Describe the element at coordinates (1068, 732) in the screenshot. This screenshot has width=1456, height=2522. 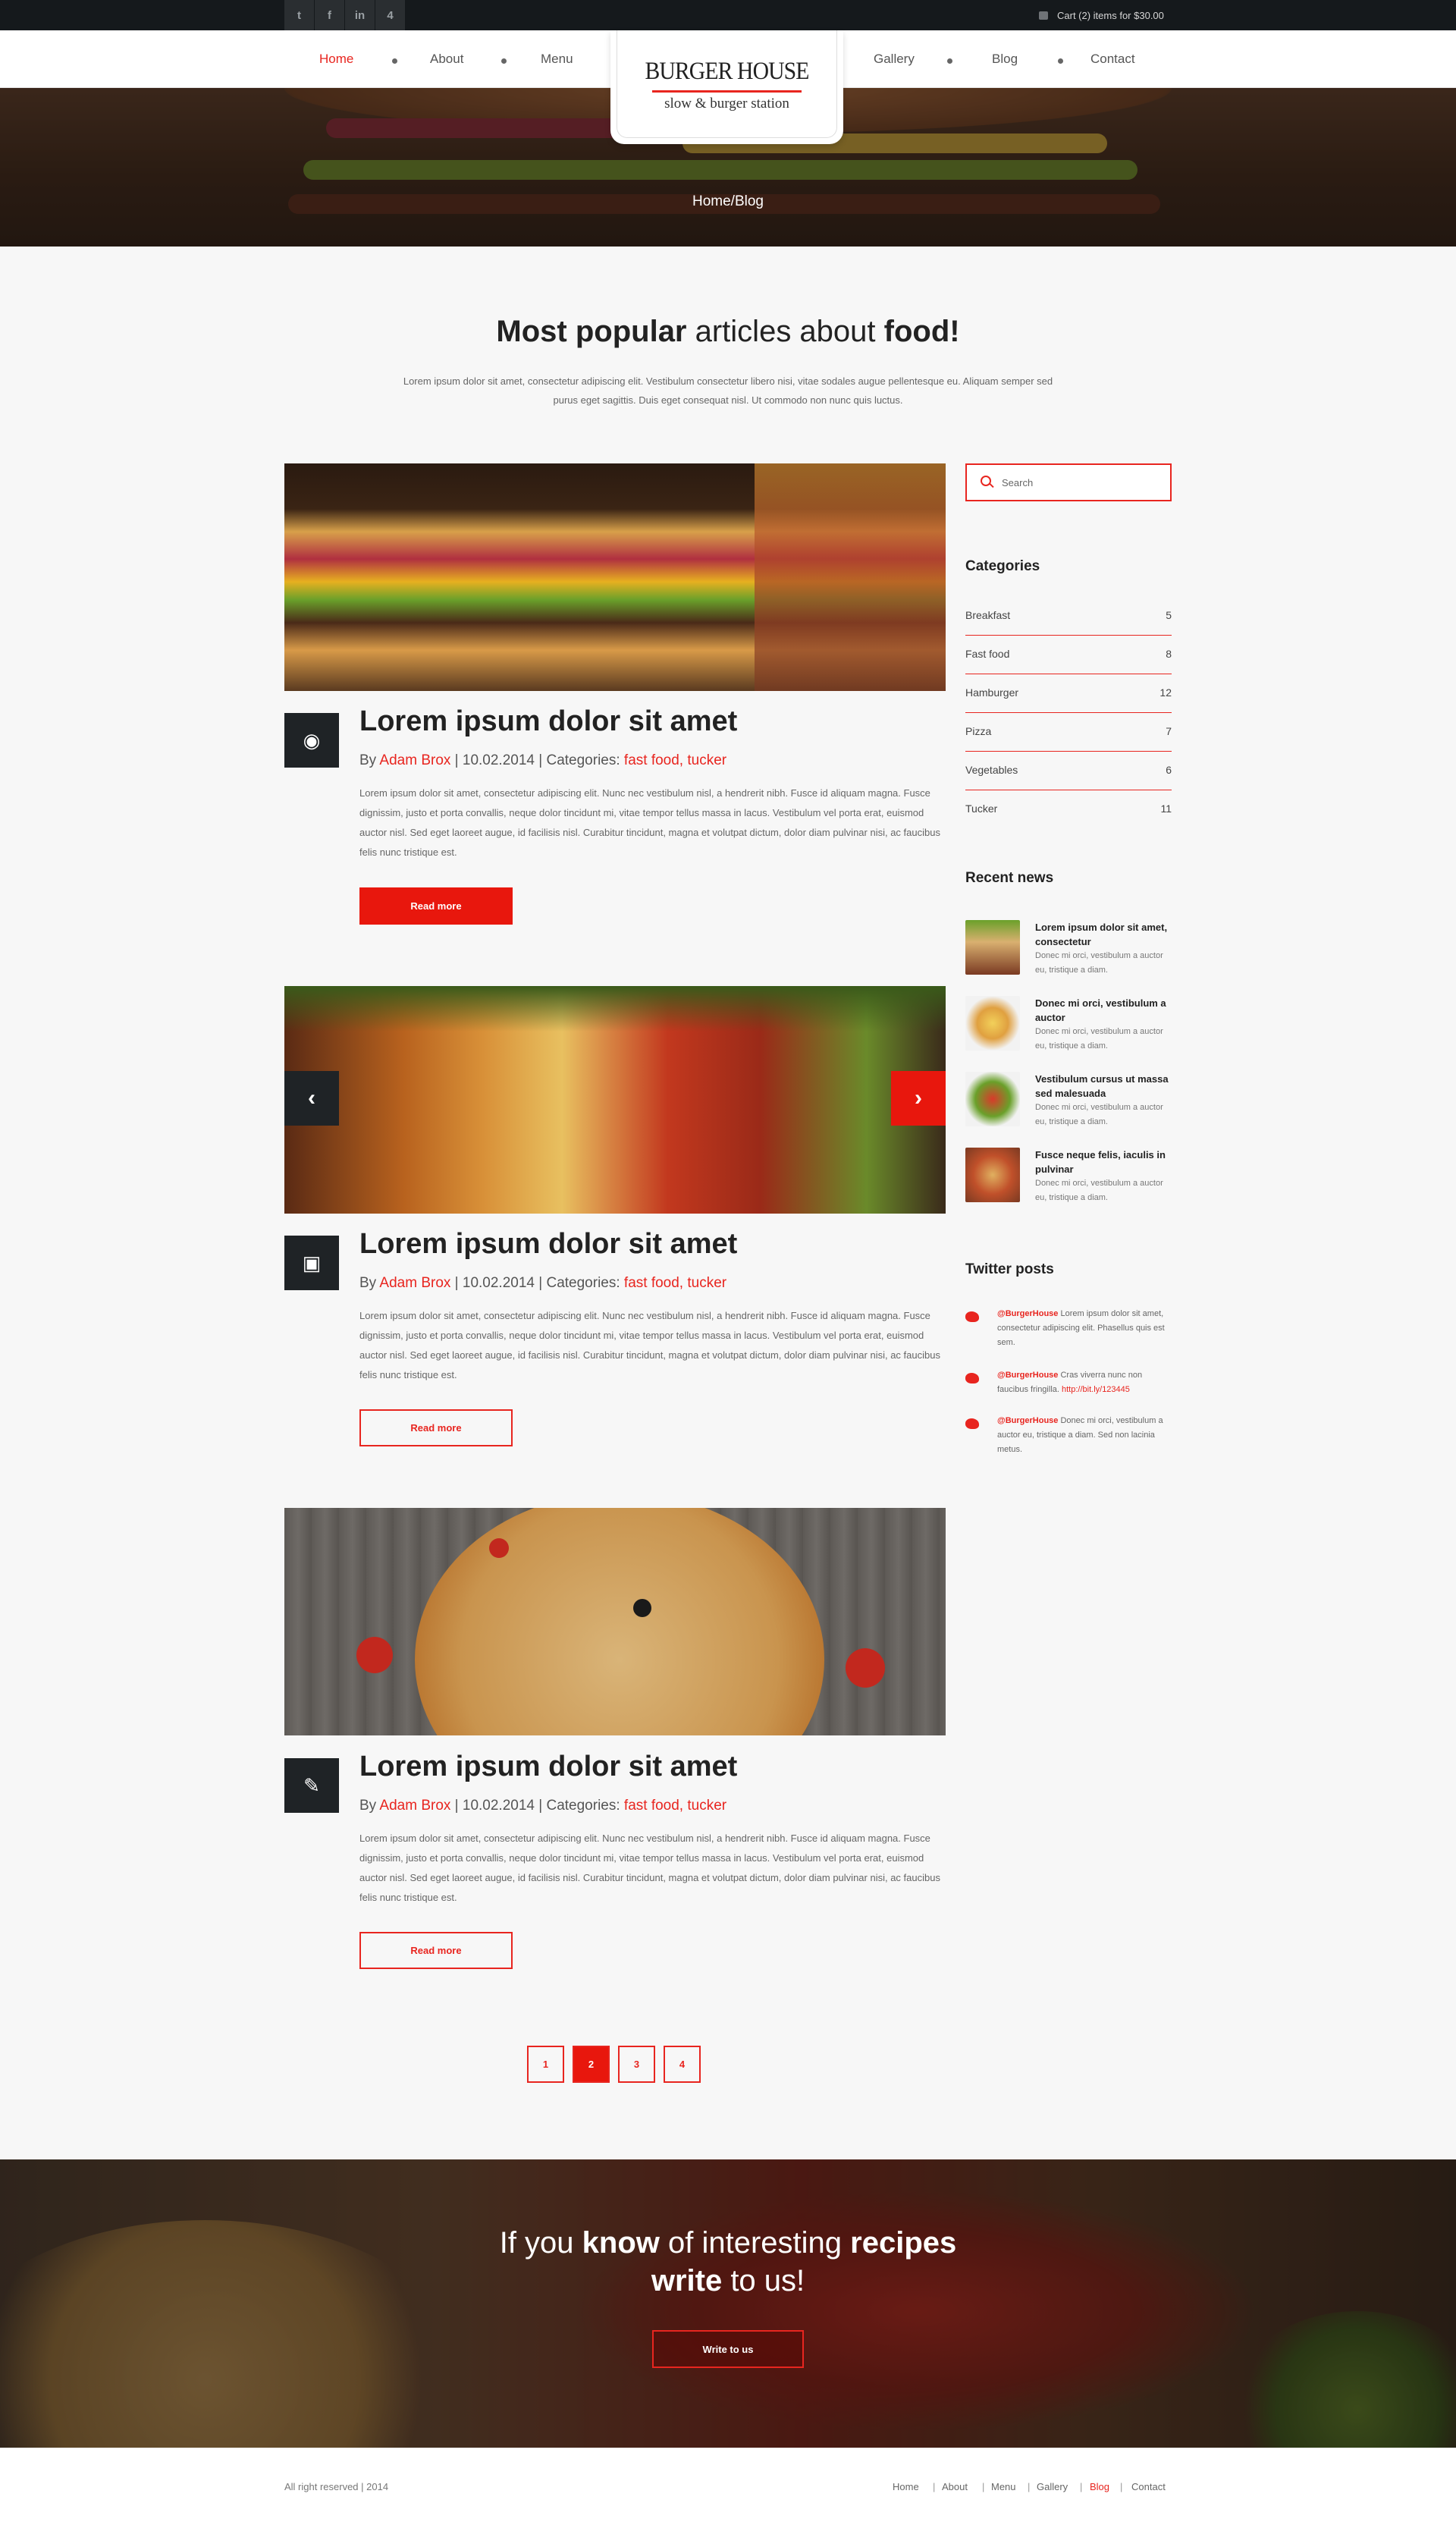
I see `category-item: Pizza 7` at that location.